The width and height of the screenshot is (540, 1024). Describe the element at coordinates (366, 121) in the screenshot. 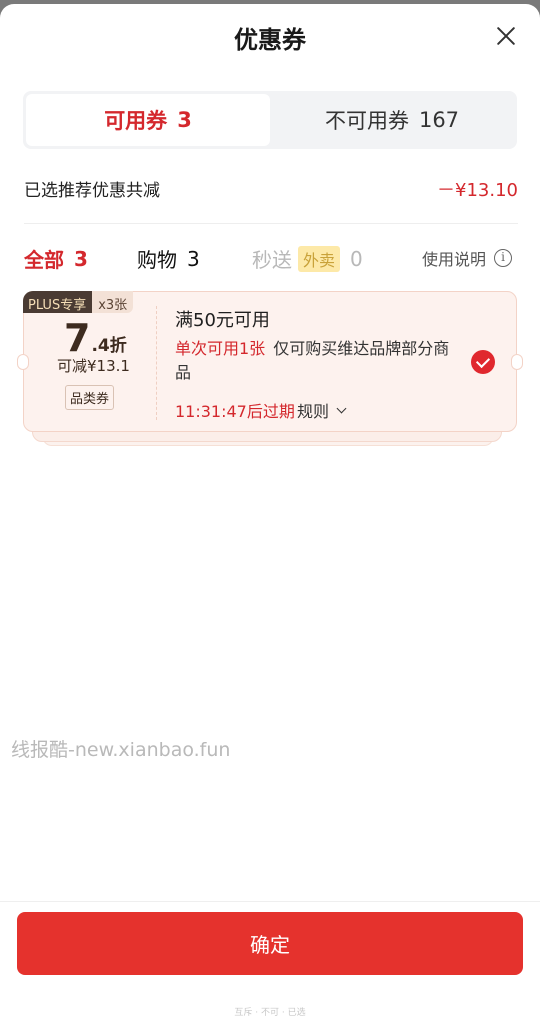

I see `tab-unavailable-label: 不可用券` at that location.